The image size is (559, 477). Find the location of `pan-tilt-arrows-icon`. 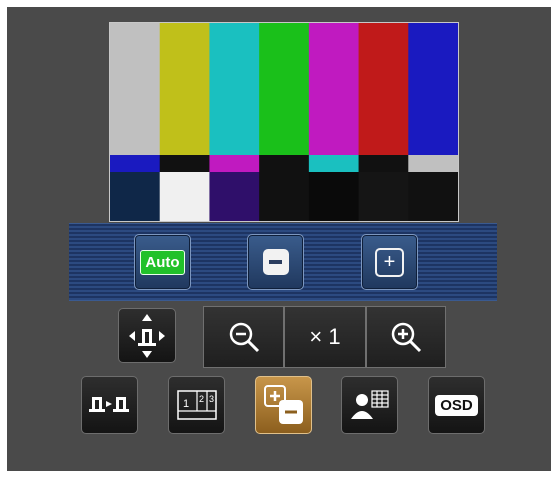

pan-tilt-arrows-icon is located at coordinates (147, 335).